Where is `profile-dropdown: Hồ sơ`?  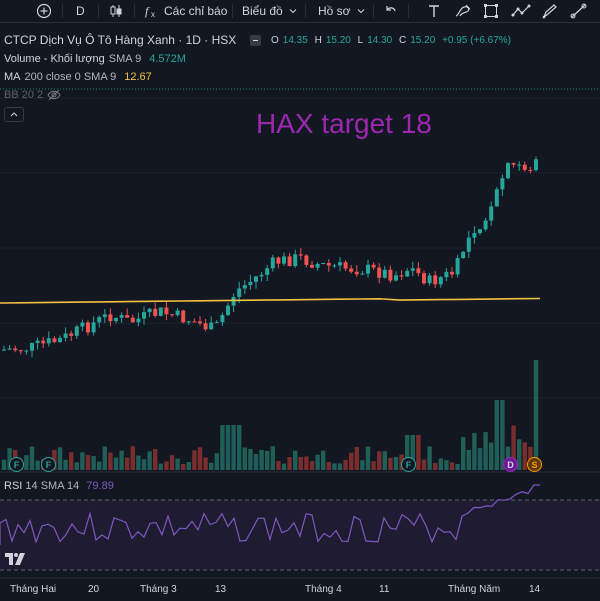 profile-dropdown: Hồ sơ is located at coordinates (342, 11).